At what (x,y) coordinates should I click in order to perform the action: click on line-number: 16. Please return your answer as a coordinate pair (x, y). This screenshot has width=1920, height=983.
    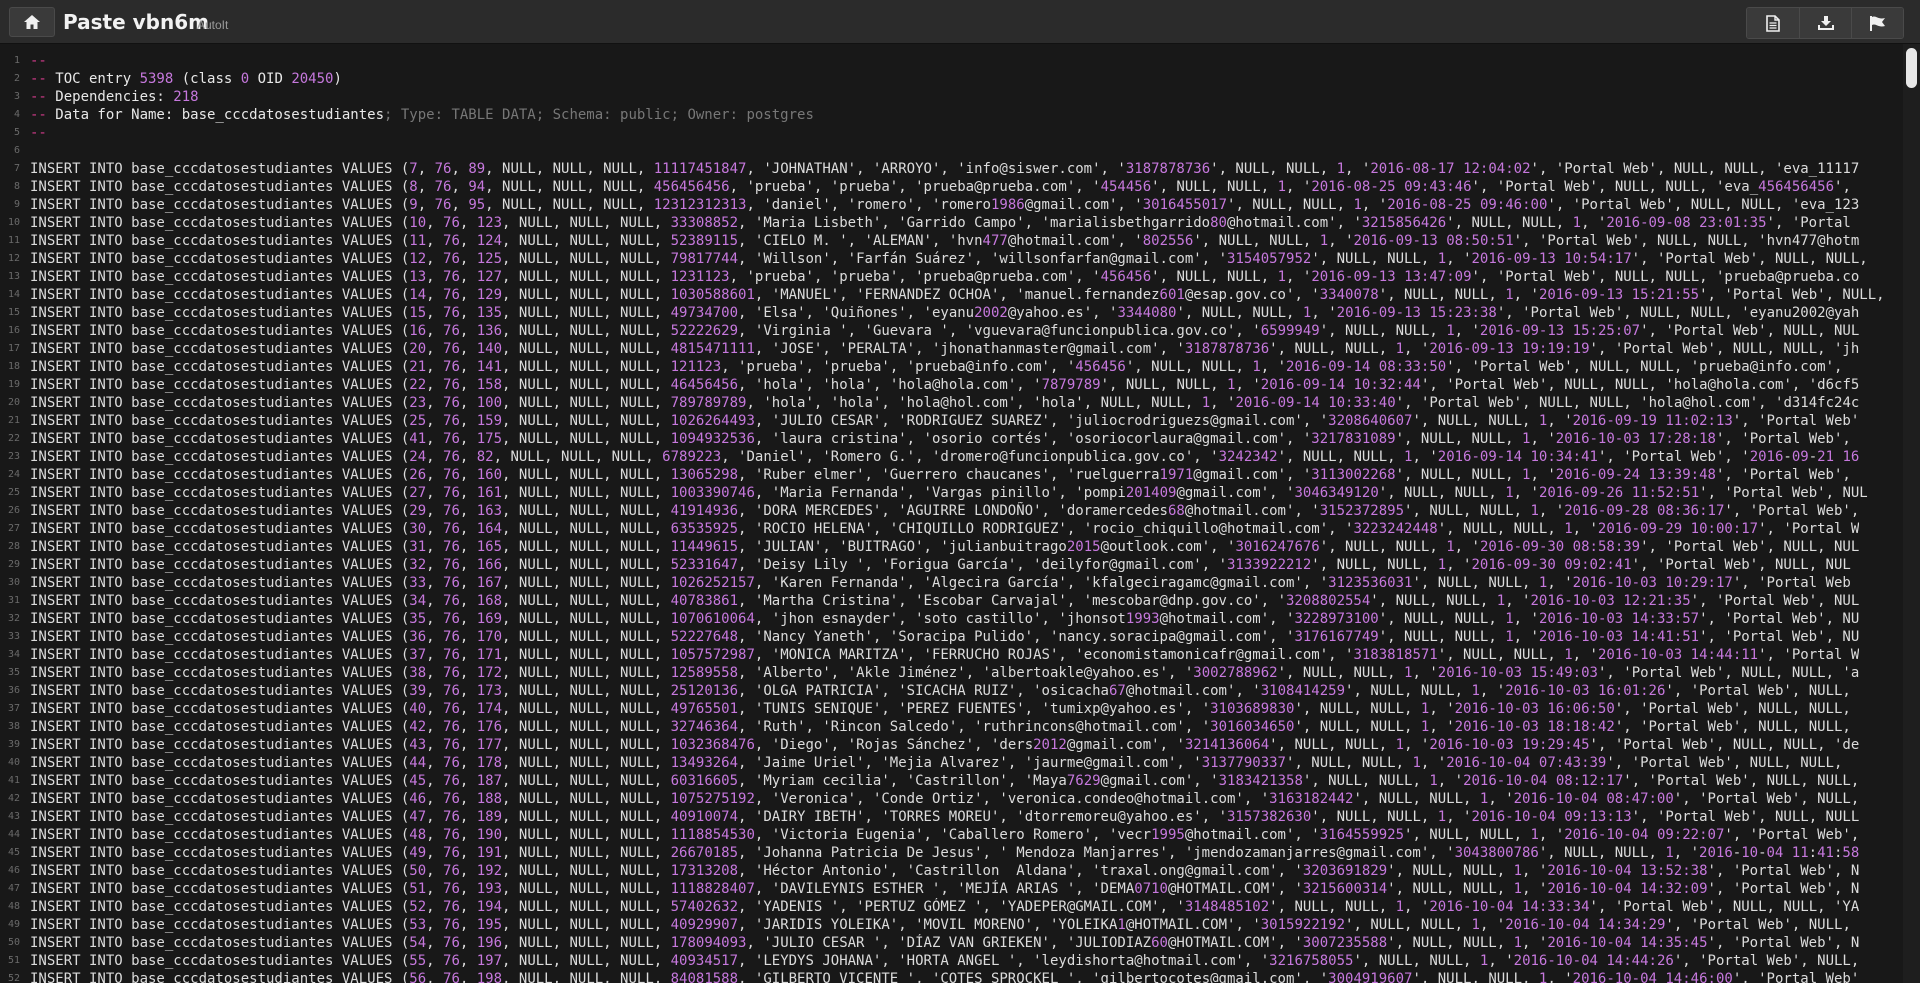
    Looking at the image, I should click on (13, 330).